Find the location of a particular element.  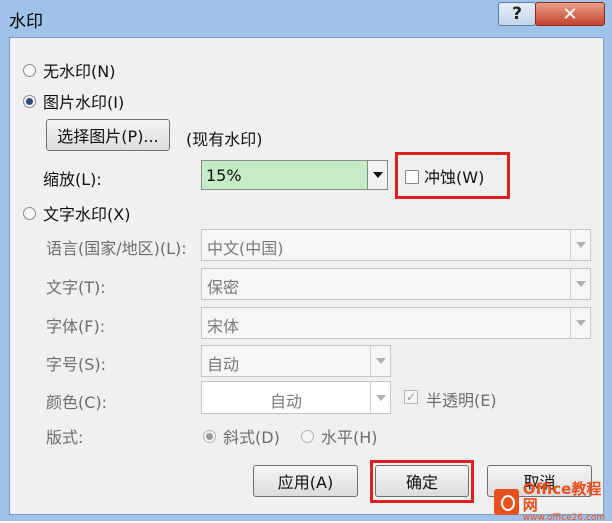

logo-url-text: www.office26.com is located at coordinates (564, 518).